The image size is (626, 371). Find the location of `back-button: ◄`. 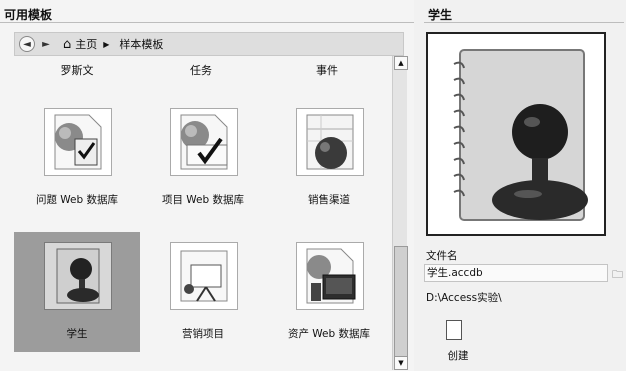

back-button: ◄ is located at coordinates (27, 44).